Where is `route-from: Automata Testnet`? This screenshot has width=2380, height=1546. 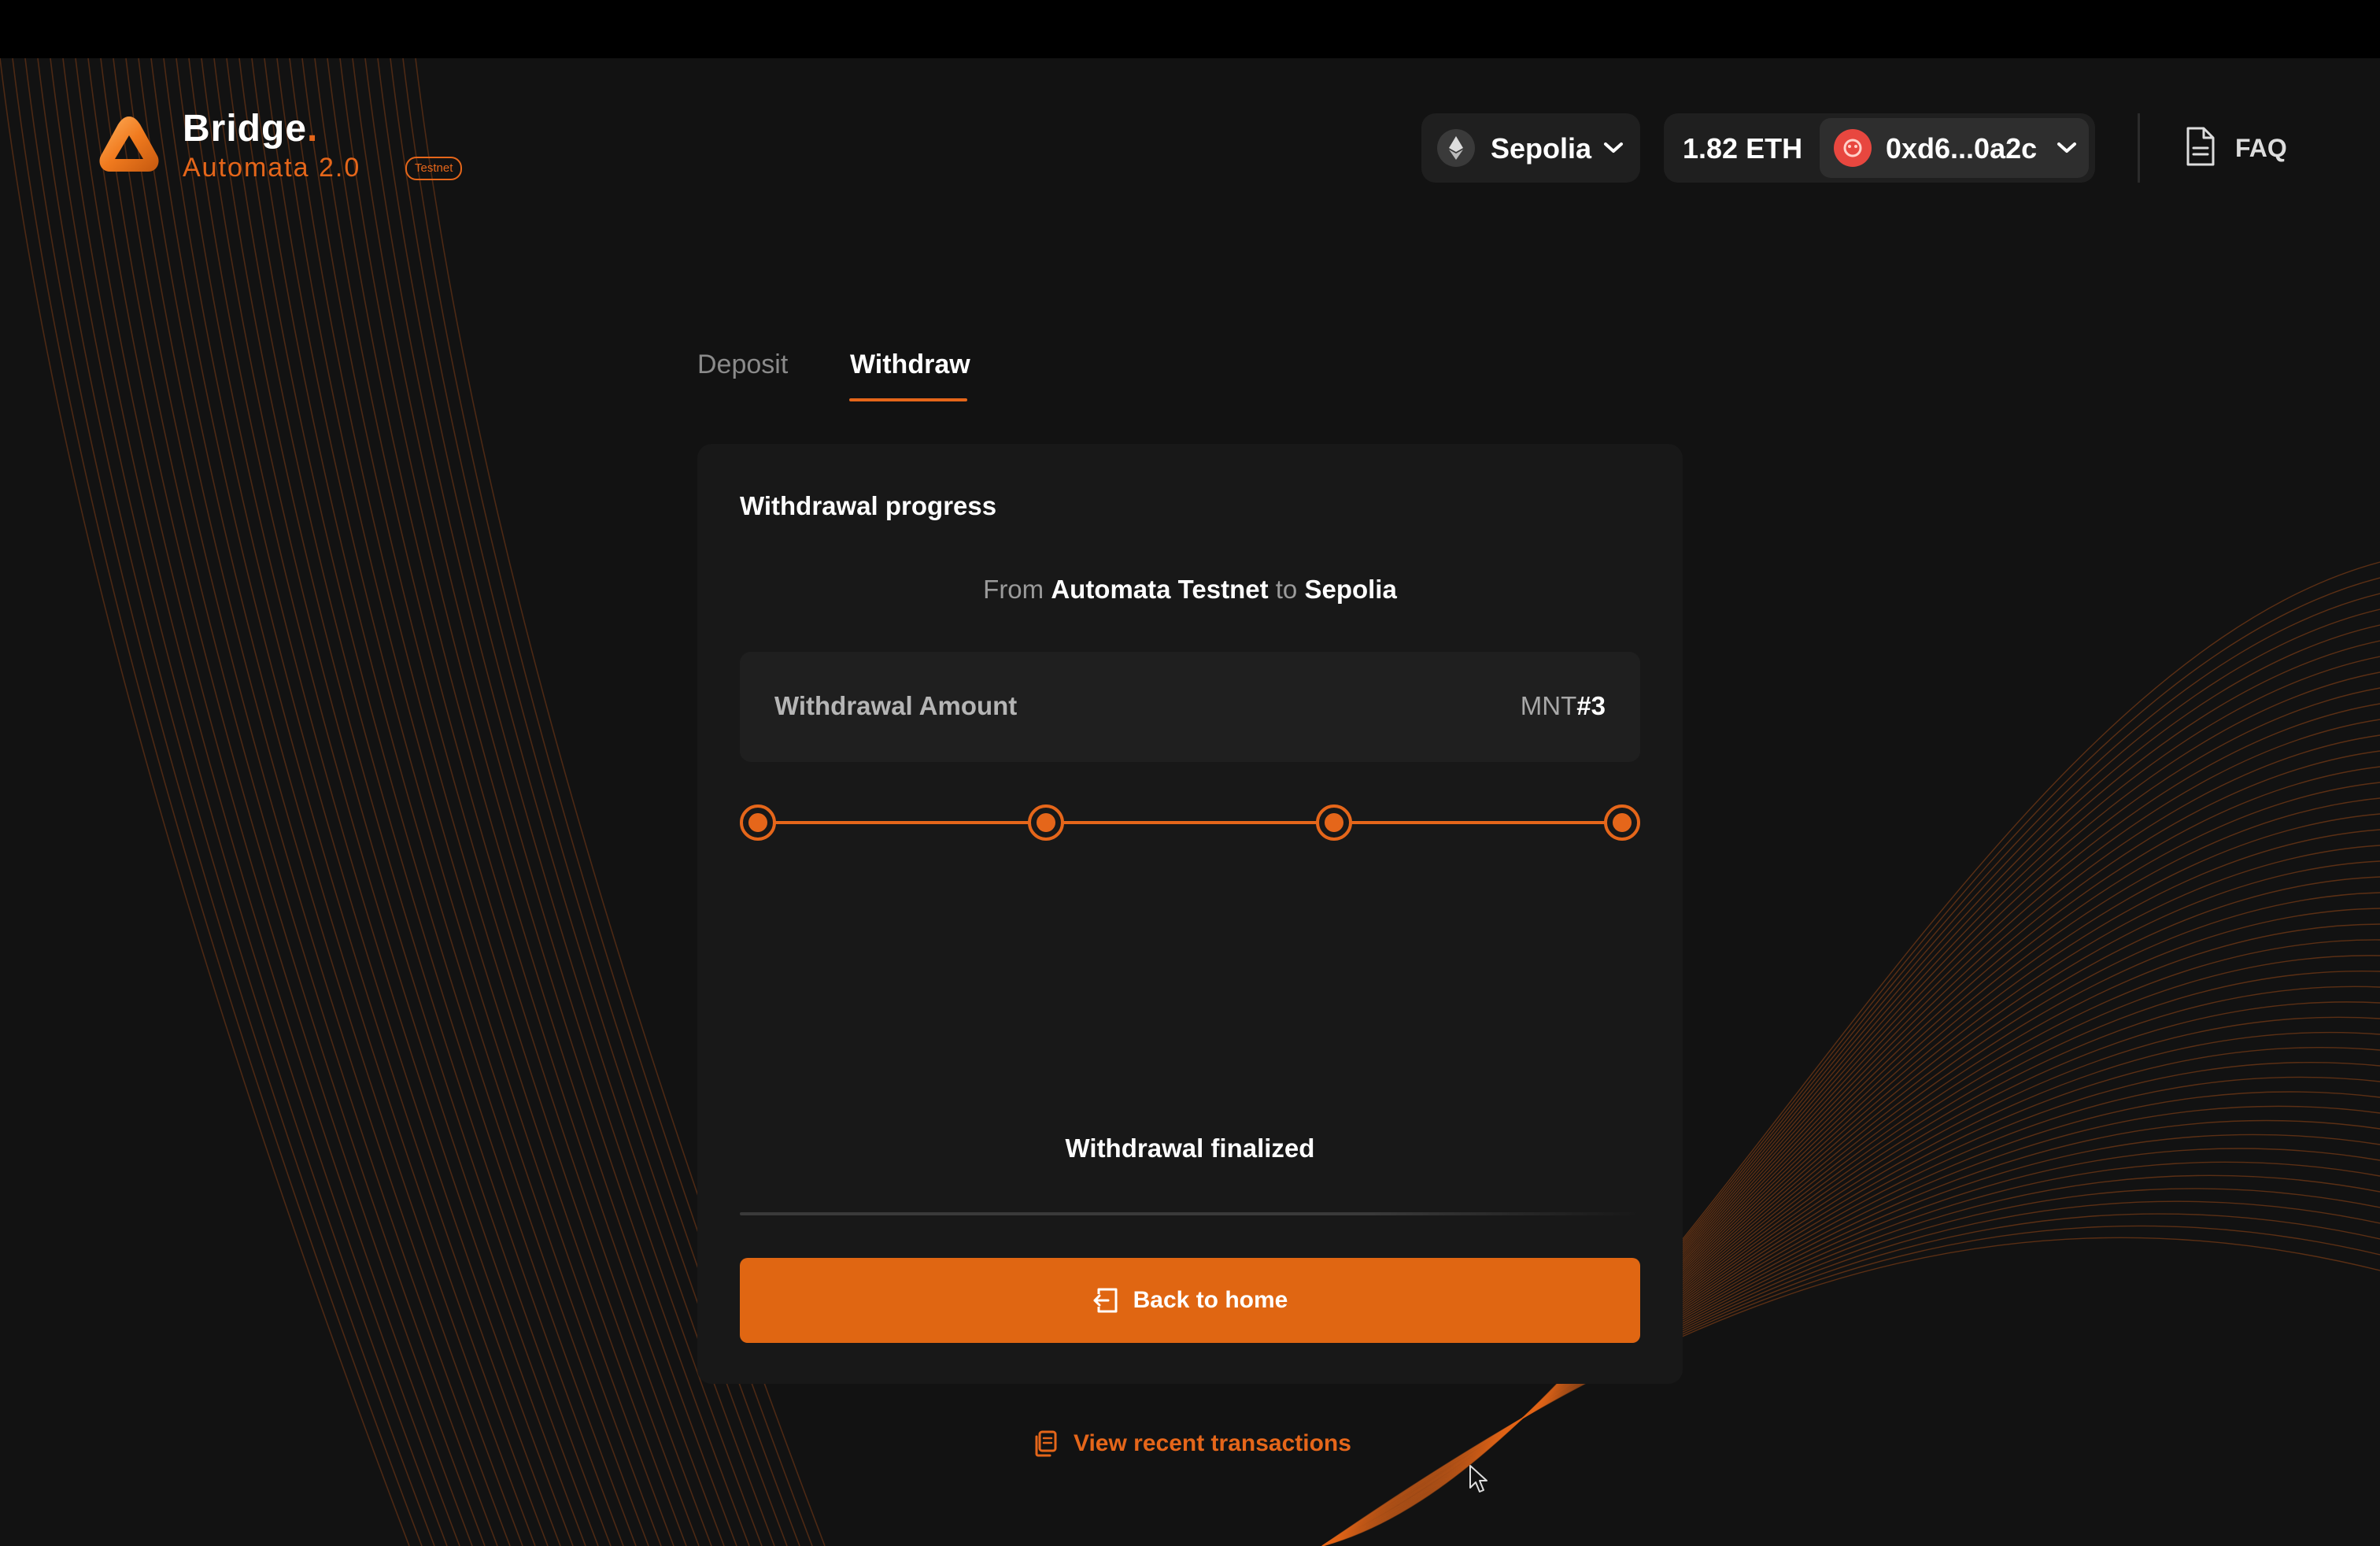
route-from: Automata Testnet is located at coordinates (1160, 589).